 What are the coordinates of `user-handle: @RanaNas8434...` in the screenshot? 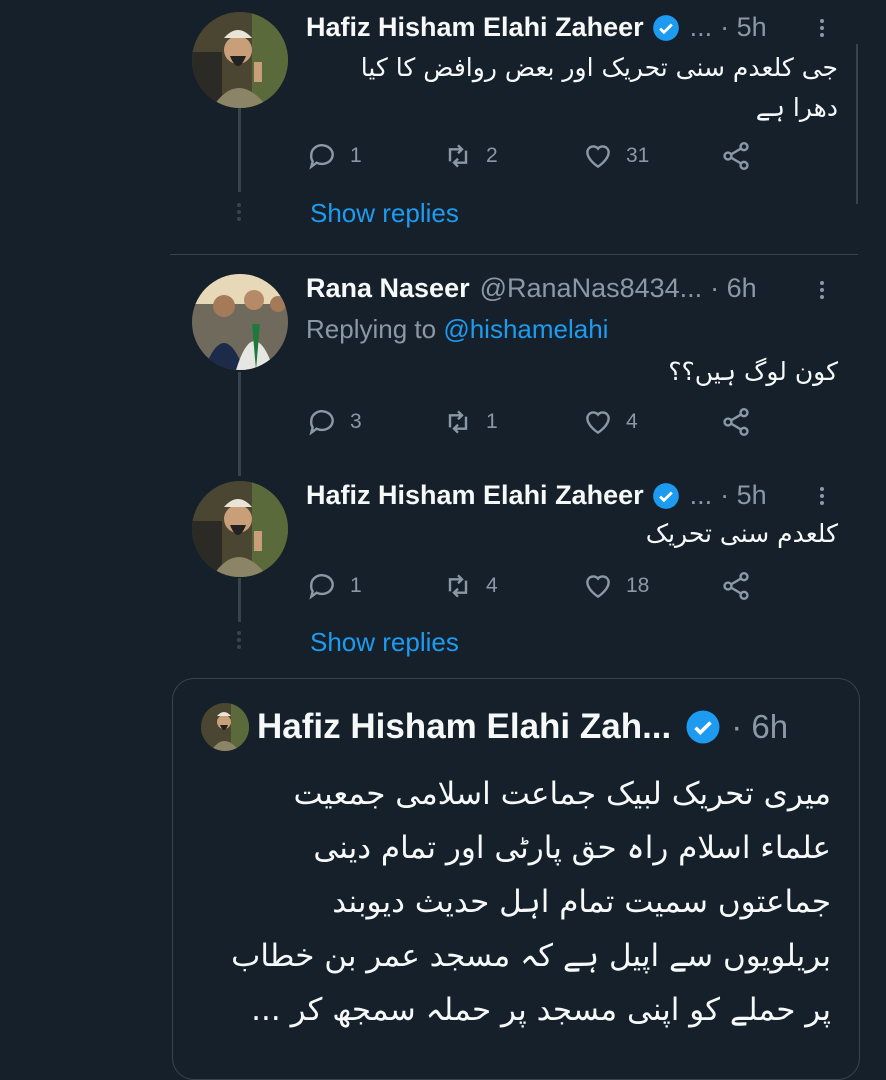 It's located at (591, 288).